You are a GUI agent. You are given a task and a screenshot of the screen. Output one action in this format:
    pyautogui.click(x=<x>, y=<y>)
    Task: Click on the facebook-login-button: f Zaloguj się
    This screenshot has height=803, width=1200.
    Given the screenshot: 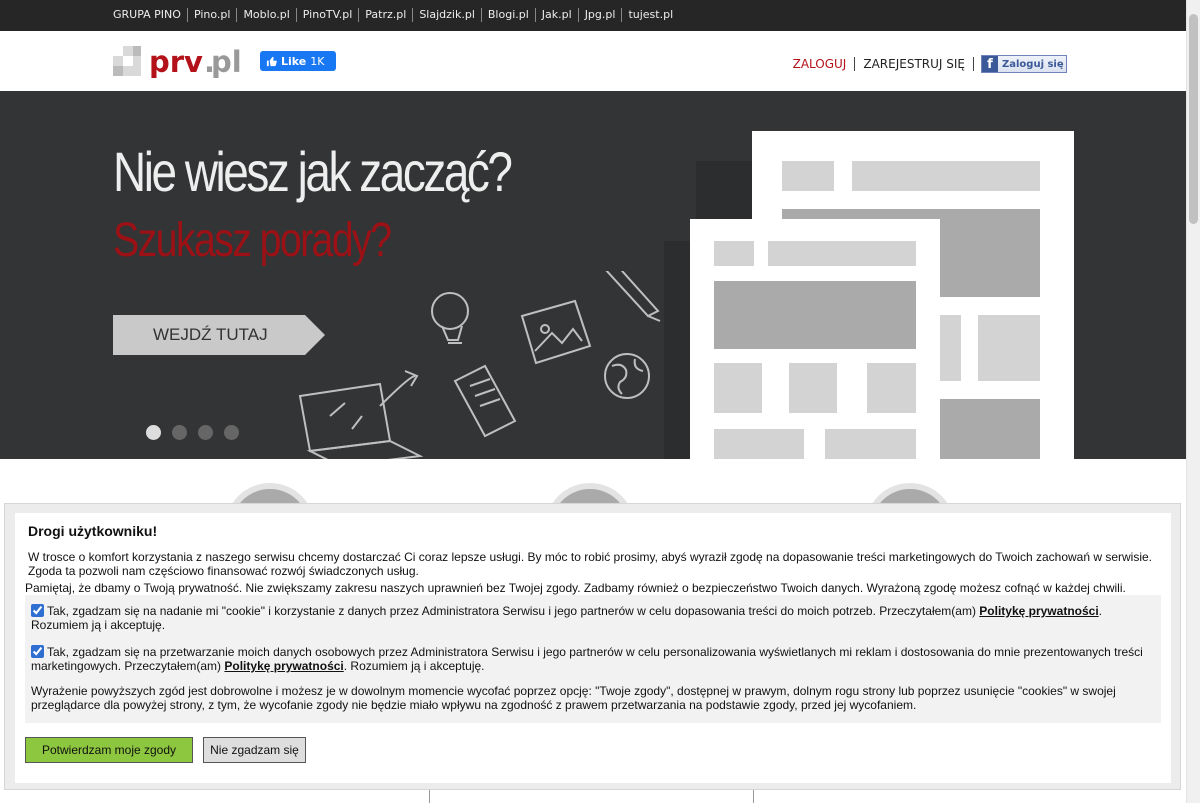 What is the action you would take?
    pyautogui.click(x=1024, y=64)
    